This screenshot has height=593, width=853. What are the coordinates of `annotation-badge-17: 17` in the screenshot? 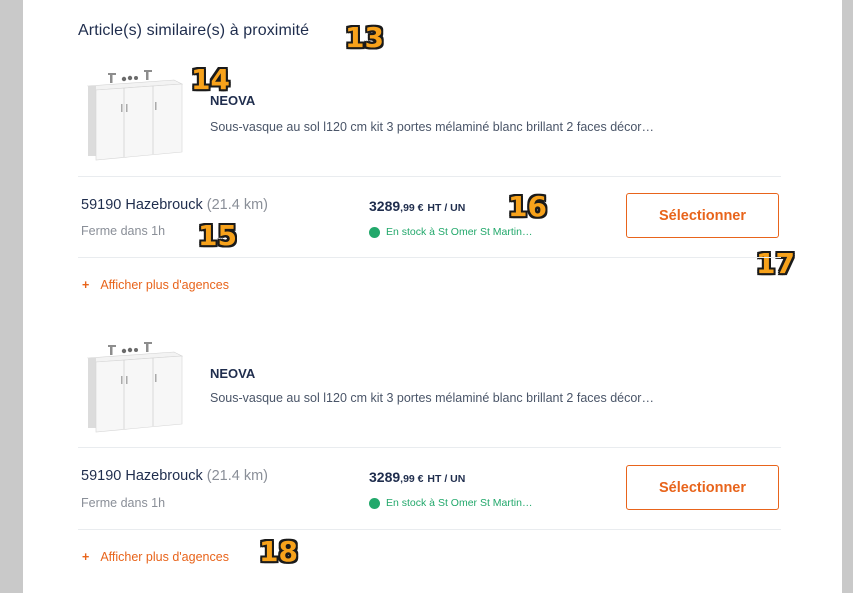 It's located at (775, 263).